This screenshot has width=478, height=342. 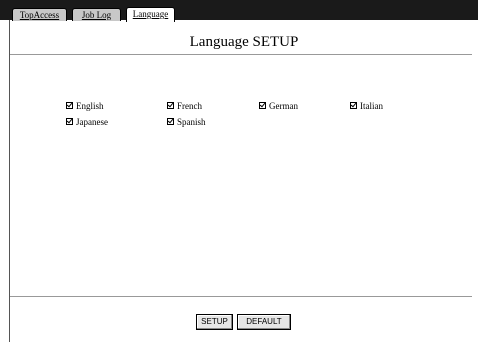 What do you see at coordinates (150, 14) in the screenshot?
I see `tab-language: Language` at bounding box center [150, 14].